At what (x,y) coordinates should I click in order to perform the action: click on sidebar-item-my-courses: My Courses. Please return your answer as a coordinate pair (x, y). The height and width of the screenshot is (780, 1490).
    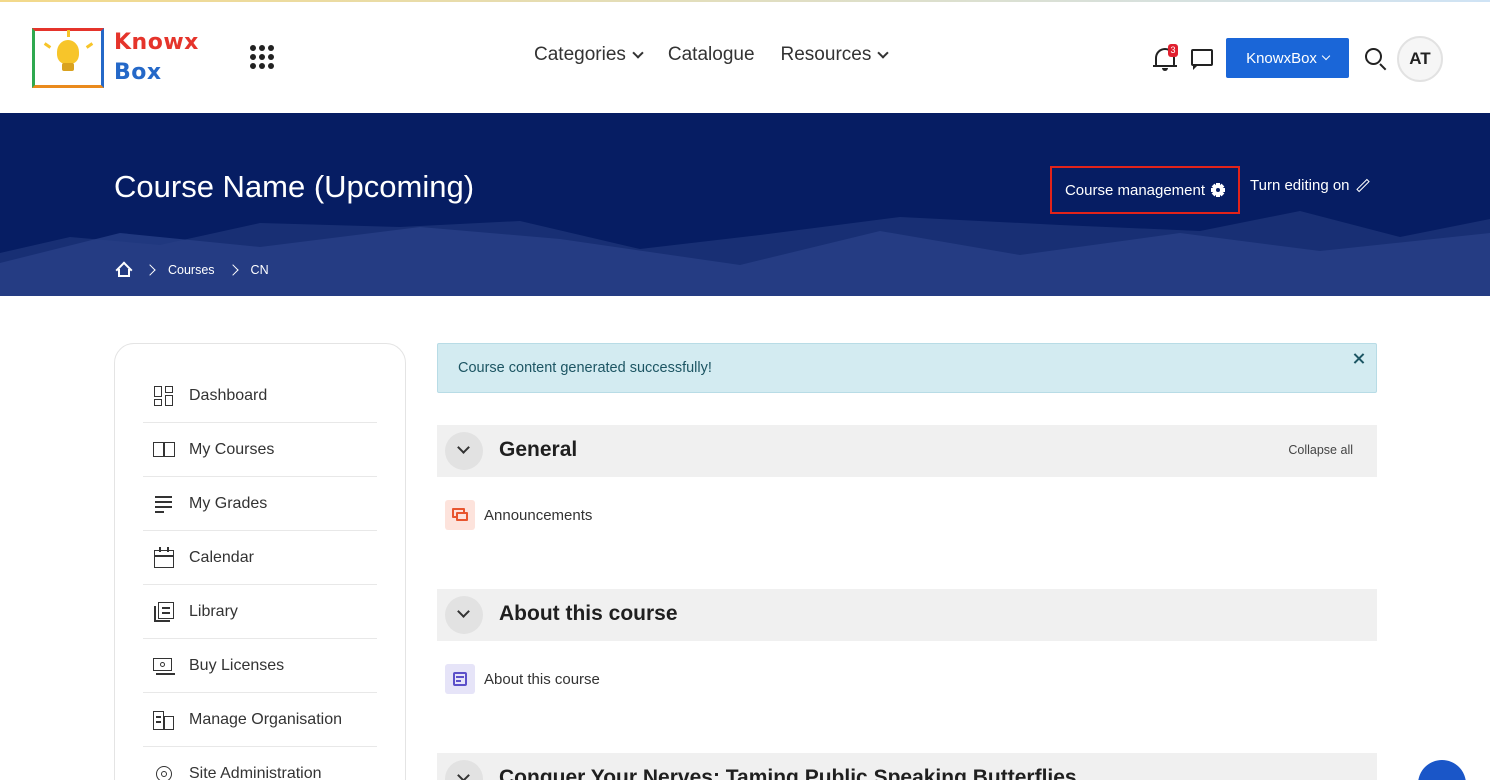
    Looking at the image, I should click on (260, 450).